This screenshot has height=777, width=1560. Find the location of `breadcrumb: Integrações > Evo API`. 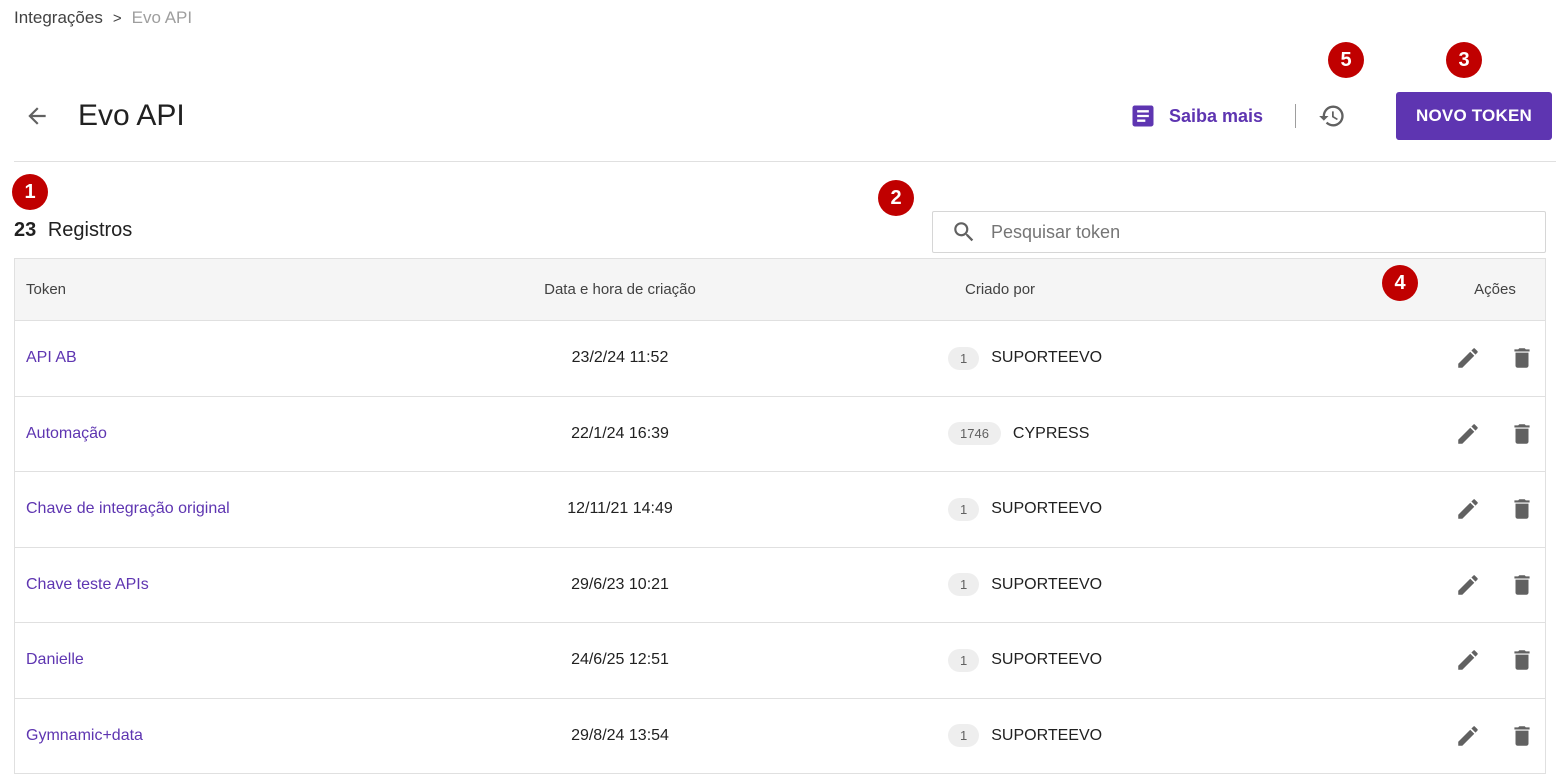

breadcrumb: Integrações > Evo API is located at coordinates (103, 18).